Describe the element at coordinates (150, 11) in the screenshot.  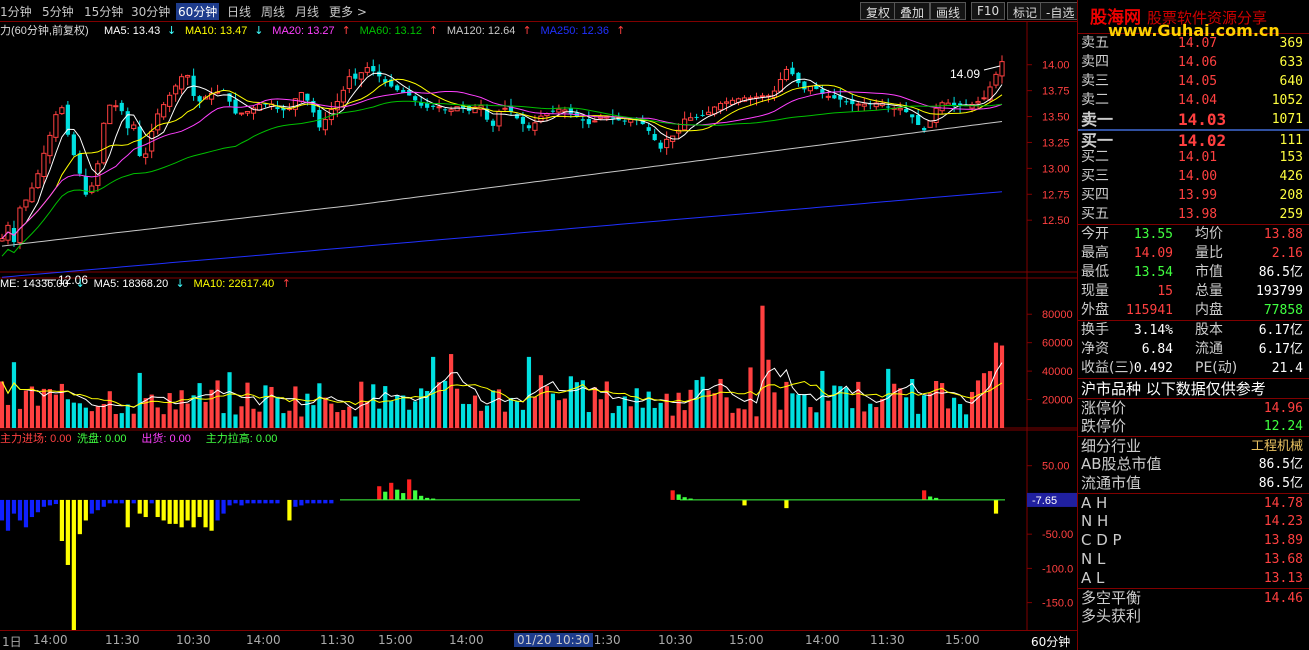
I see `tab-30min: 30分钟` at that location.